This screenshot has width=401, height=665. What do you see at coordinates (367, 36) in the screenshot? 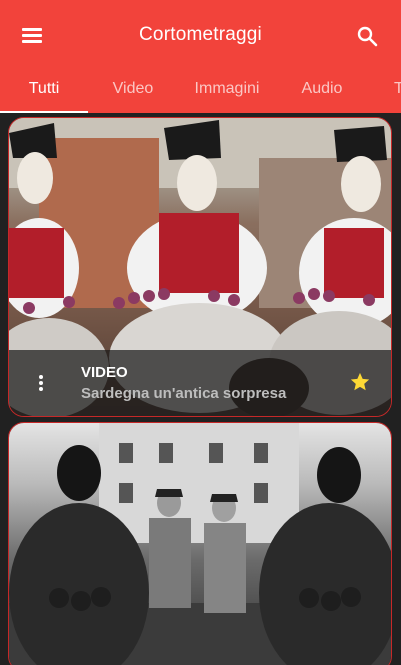
I see `search-icon` at bounding box center [367, 36].